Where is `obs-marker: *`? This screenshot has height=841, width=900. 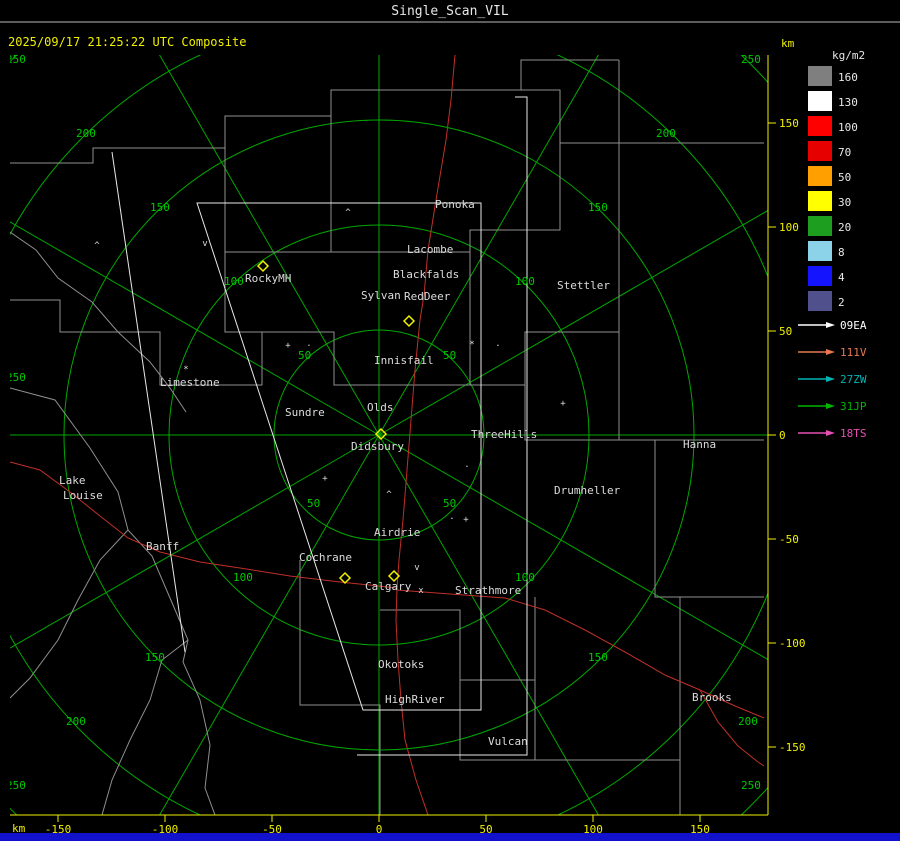
obs-marker: * is located at coordinates (185, 370).